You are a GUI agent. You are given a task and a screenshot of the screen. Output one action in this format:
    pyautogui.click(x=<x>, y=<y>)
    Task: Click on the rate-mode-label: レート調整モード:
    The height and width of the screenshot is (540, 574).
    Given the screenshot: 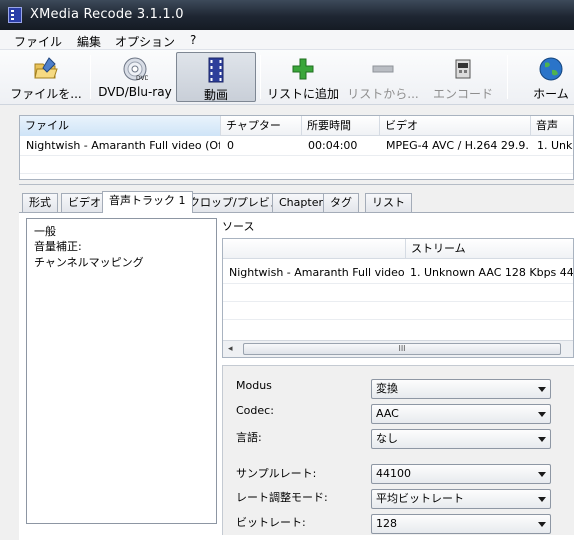 What is the action you would take?
    pyautogui.click(x=282, y=497)
    